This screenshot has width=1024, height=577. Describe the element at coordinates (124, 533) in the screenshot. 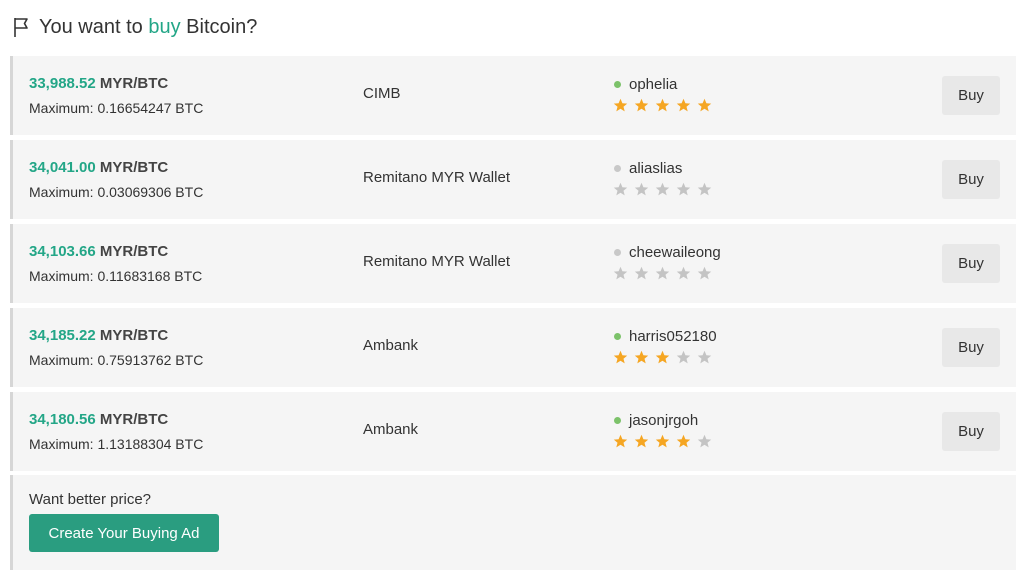

I see `create-buying-ad-button: Create Your Buying Ad` at that location.